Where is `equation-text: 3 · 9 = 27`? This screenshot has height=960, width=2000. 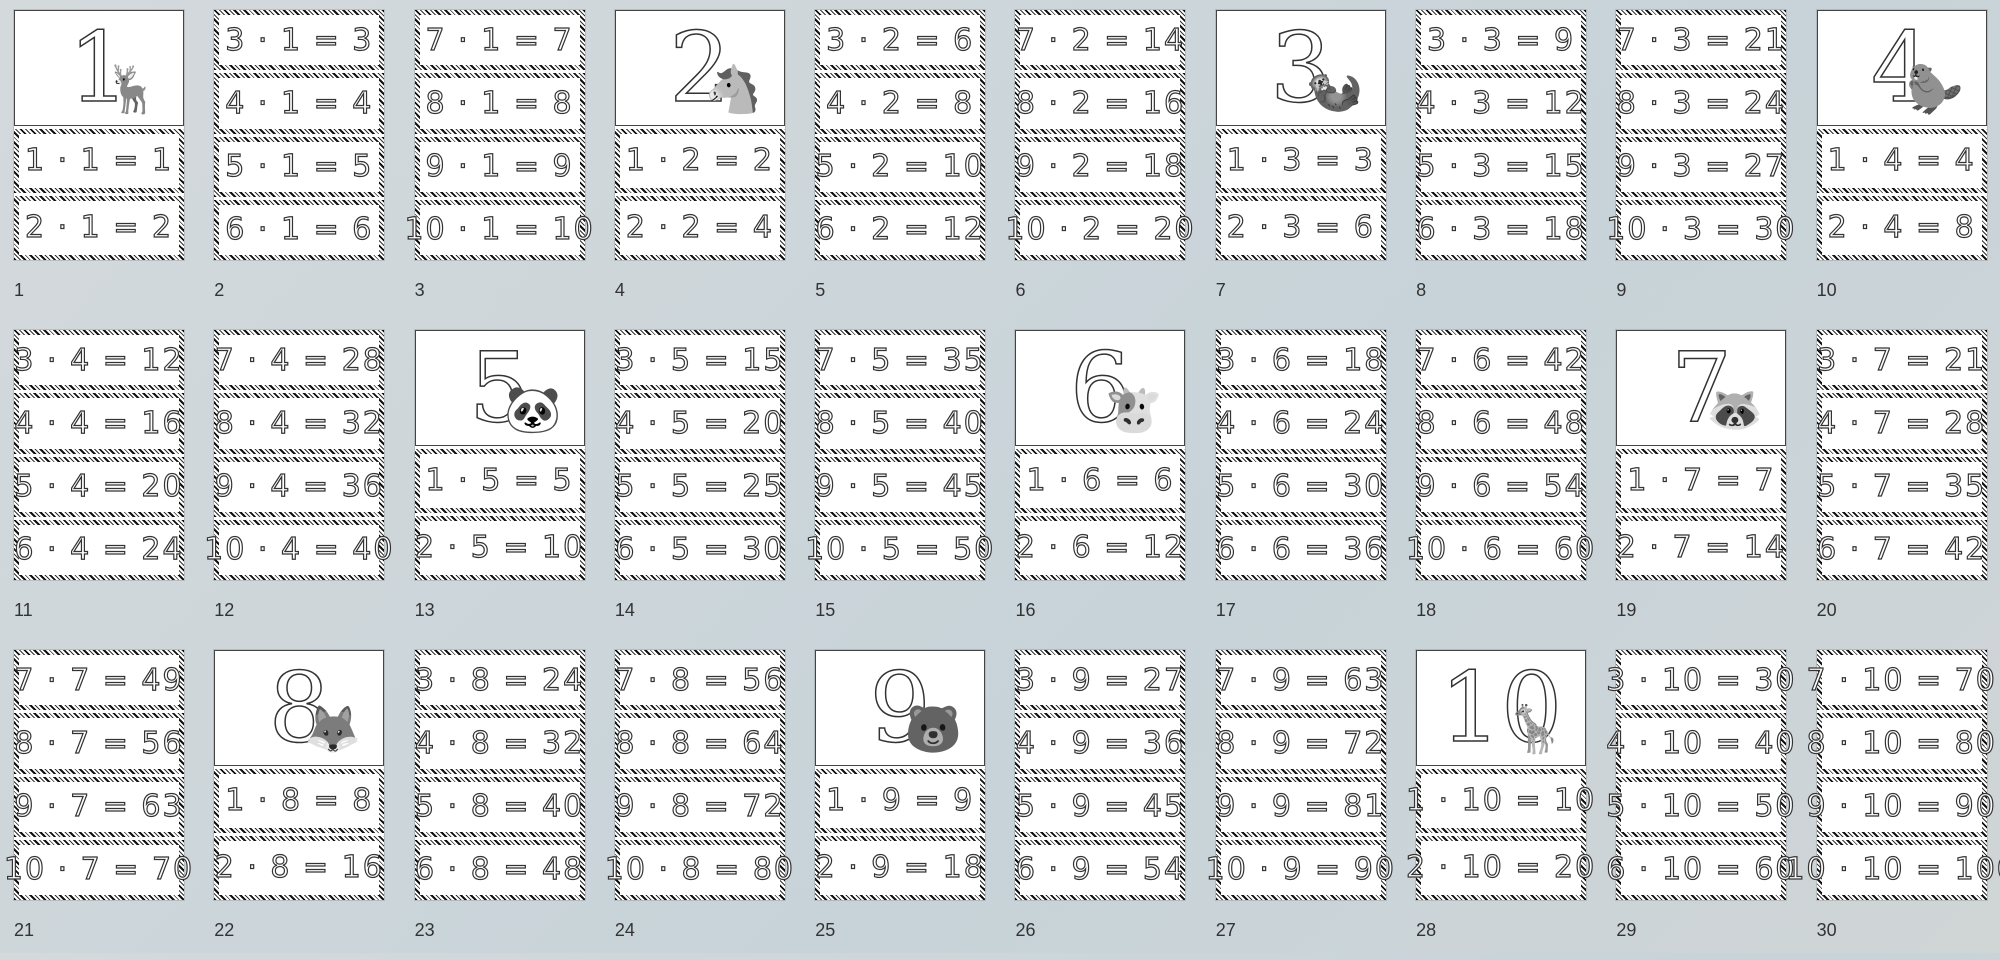 equation-text: 3 · 9 = 27 is located at coordinates (1100, 680).